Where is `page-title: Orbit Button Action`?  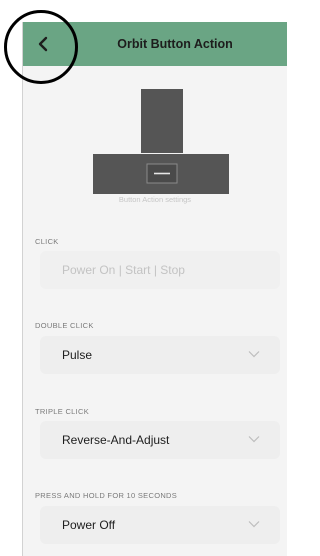
page-title: Orbit Button Action is located at coordinates (175, 44).